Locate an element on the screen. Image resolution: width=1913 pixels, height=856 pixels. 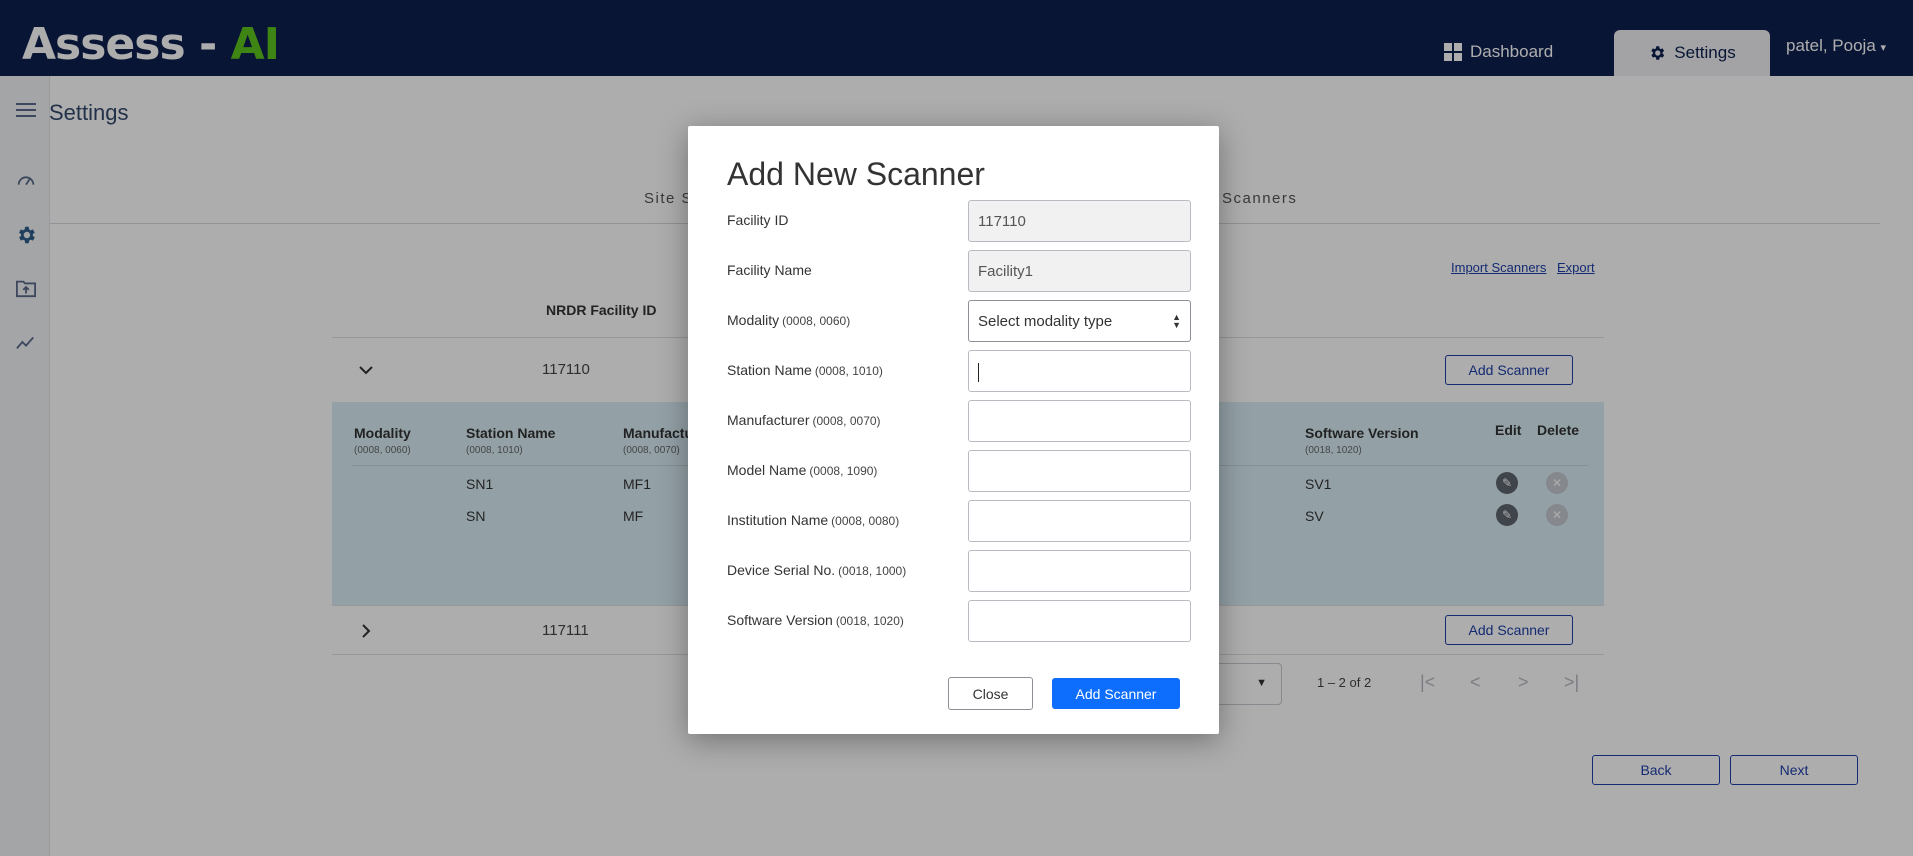
institution-name-label: Institution Name (0008, 0080) is located at coordinates (813, 520).